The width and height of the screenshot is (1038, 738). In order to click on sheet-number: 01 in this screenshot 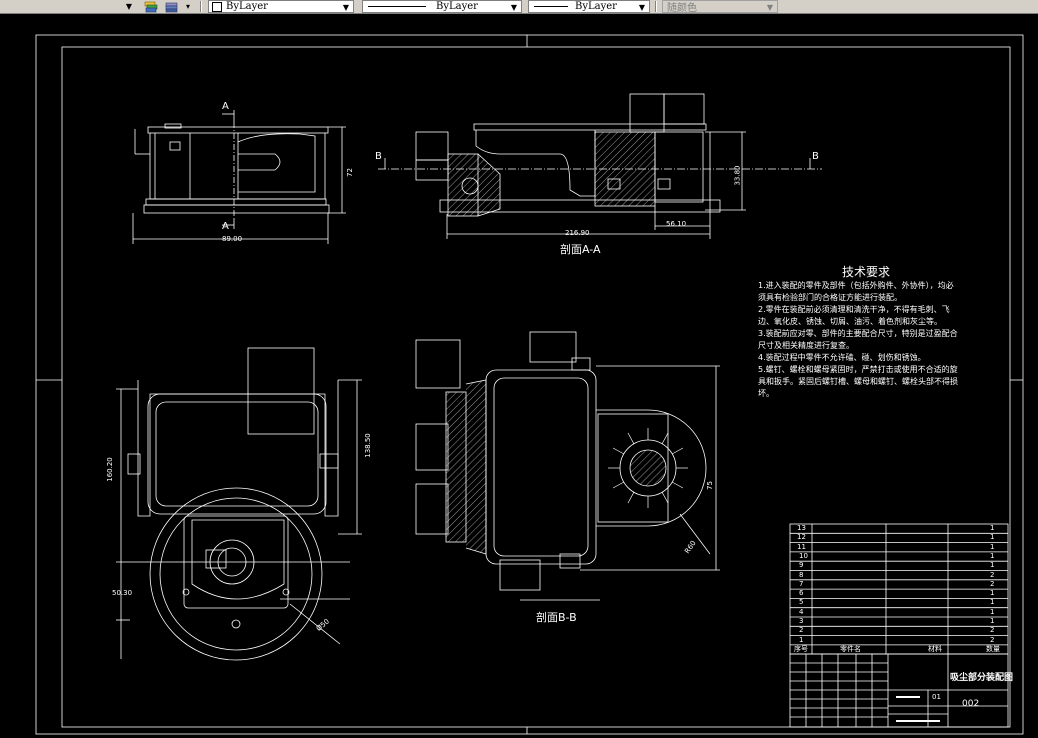, I will do `click(936, 697)`.